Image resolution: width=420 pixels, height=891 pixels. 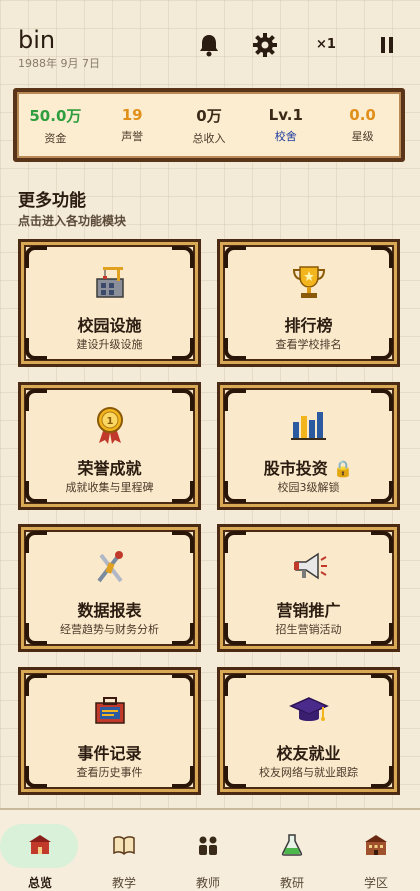 What do you see at coordinates (308, 468) in the screenshot?
I see `card-title: 股市投资 🔒` at bounding box center [308, 468].